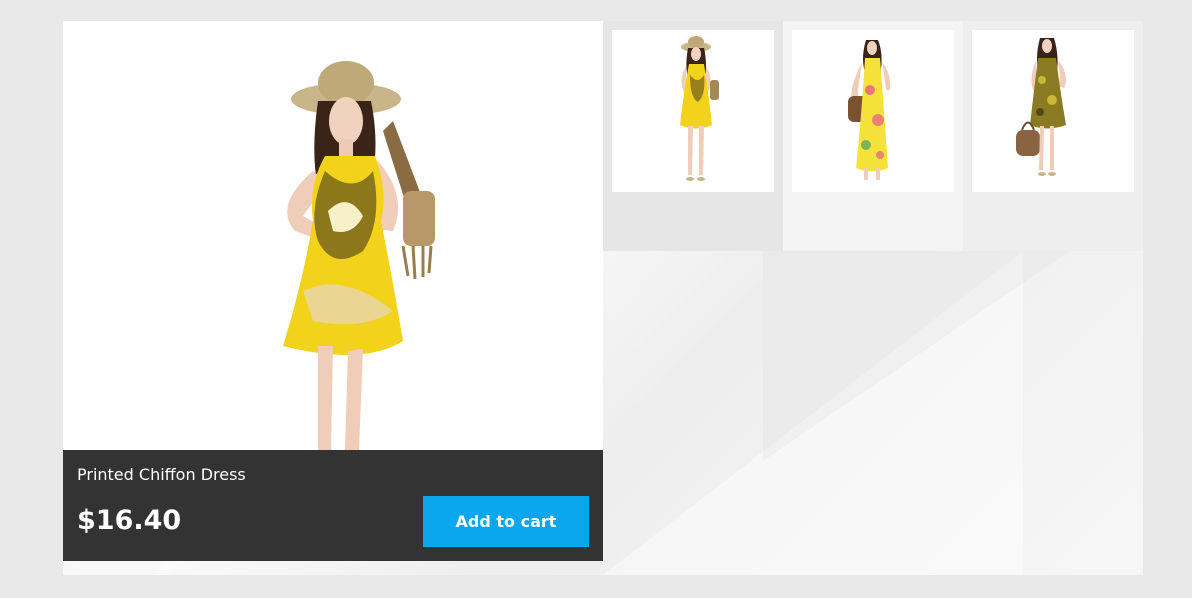  I want to click on product-name: Printed Chiffon Dress, so click(161, 474).